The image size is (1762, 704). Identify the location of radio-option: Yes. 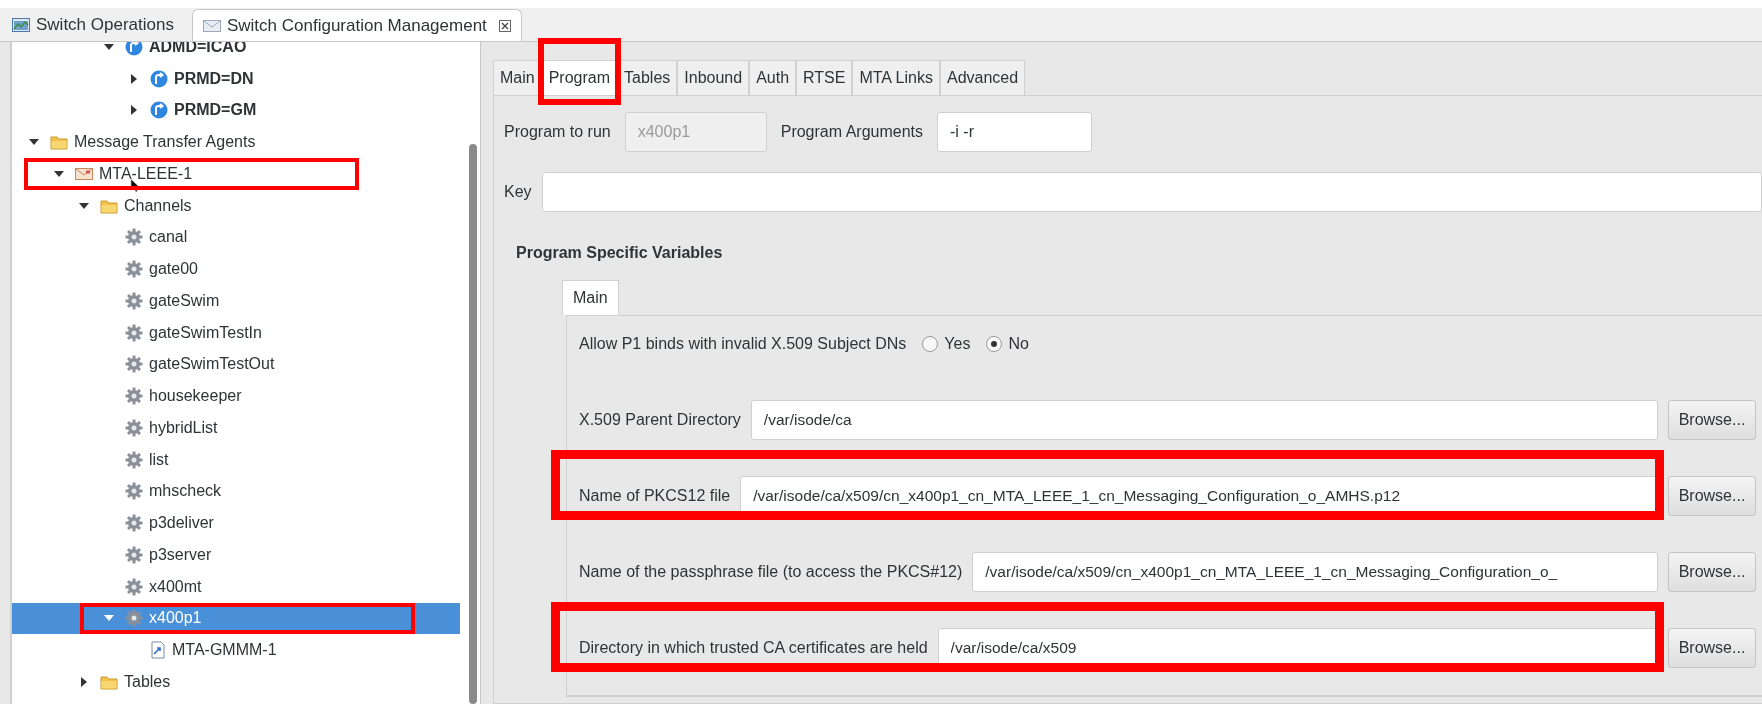
(946, 344).